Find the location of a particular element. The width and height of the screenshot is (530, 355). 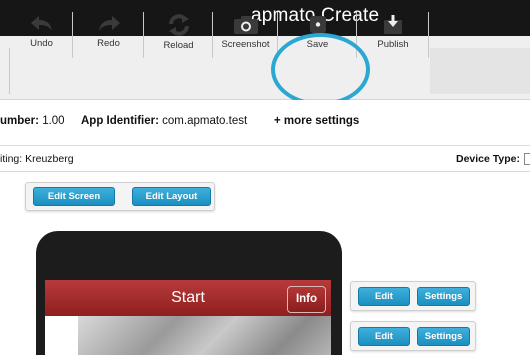

editing-row: iting: Kreuzberg Device Type: is located at coordinates (265, 159).